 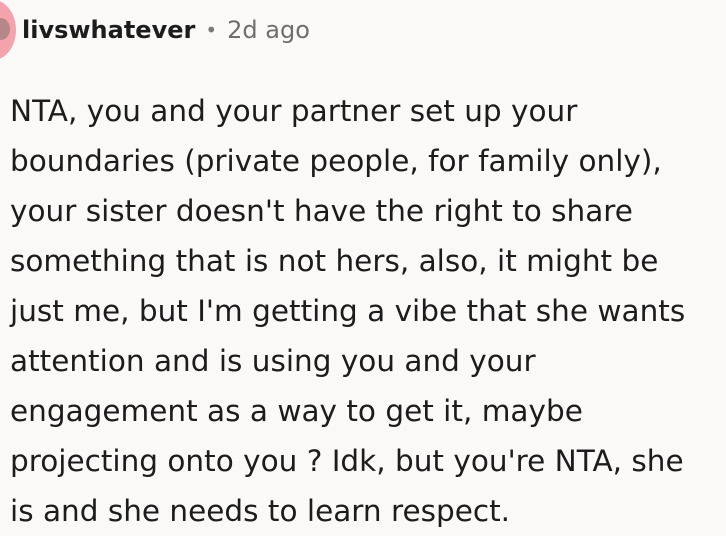 What do you see at coordinates (108, 30) in the screenshot?
I see `author-username: livswhatever` at bounding box center [108, 30].